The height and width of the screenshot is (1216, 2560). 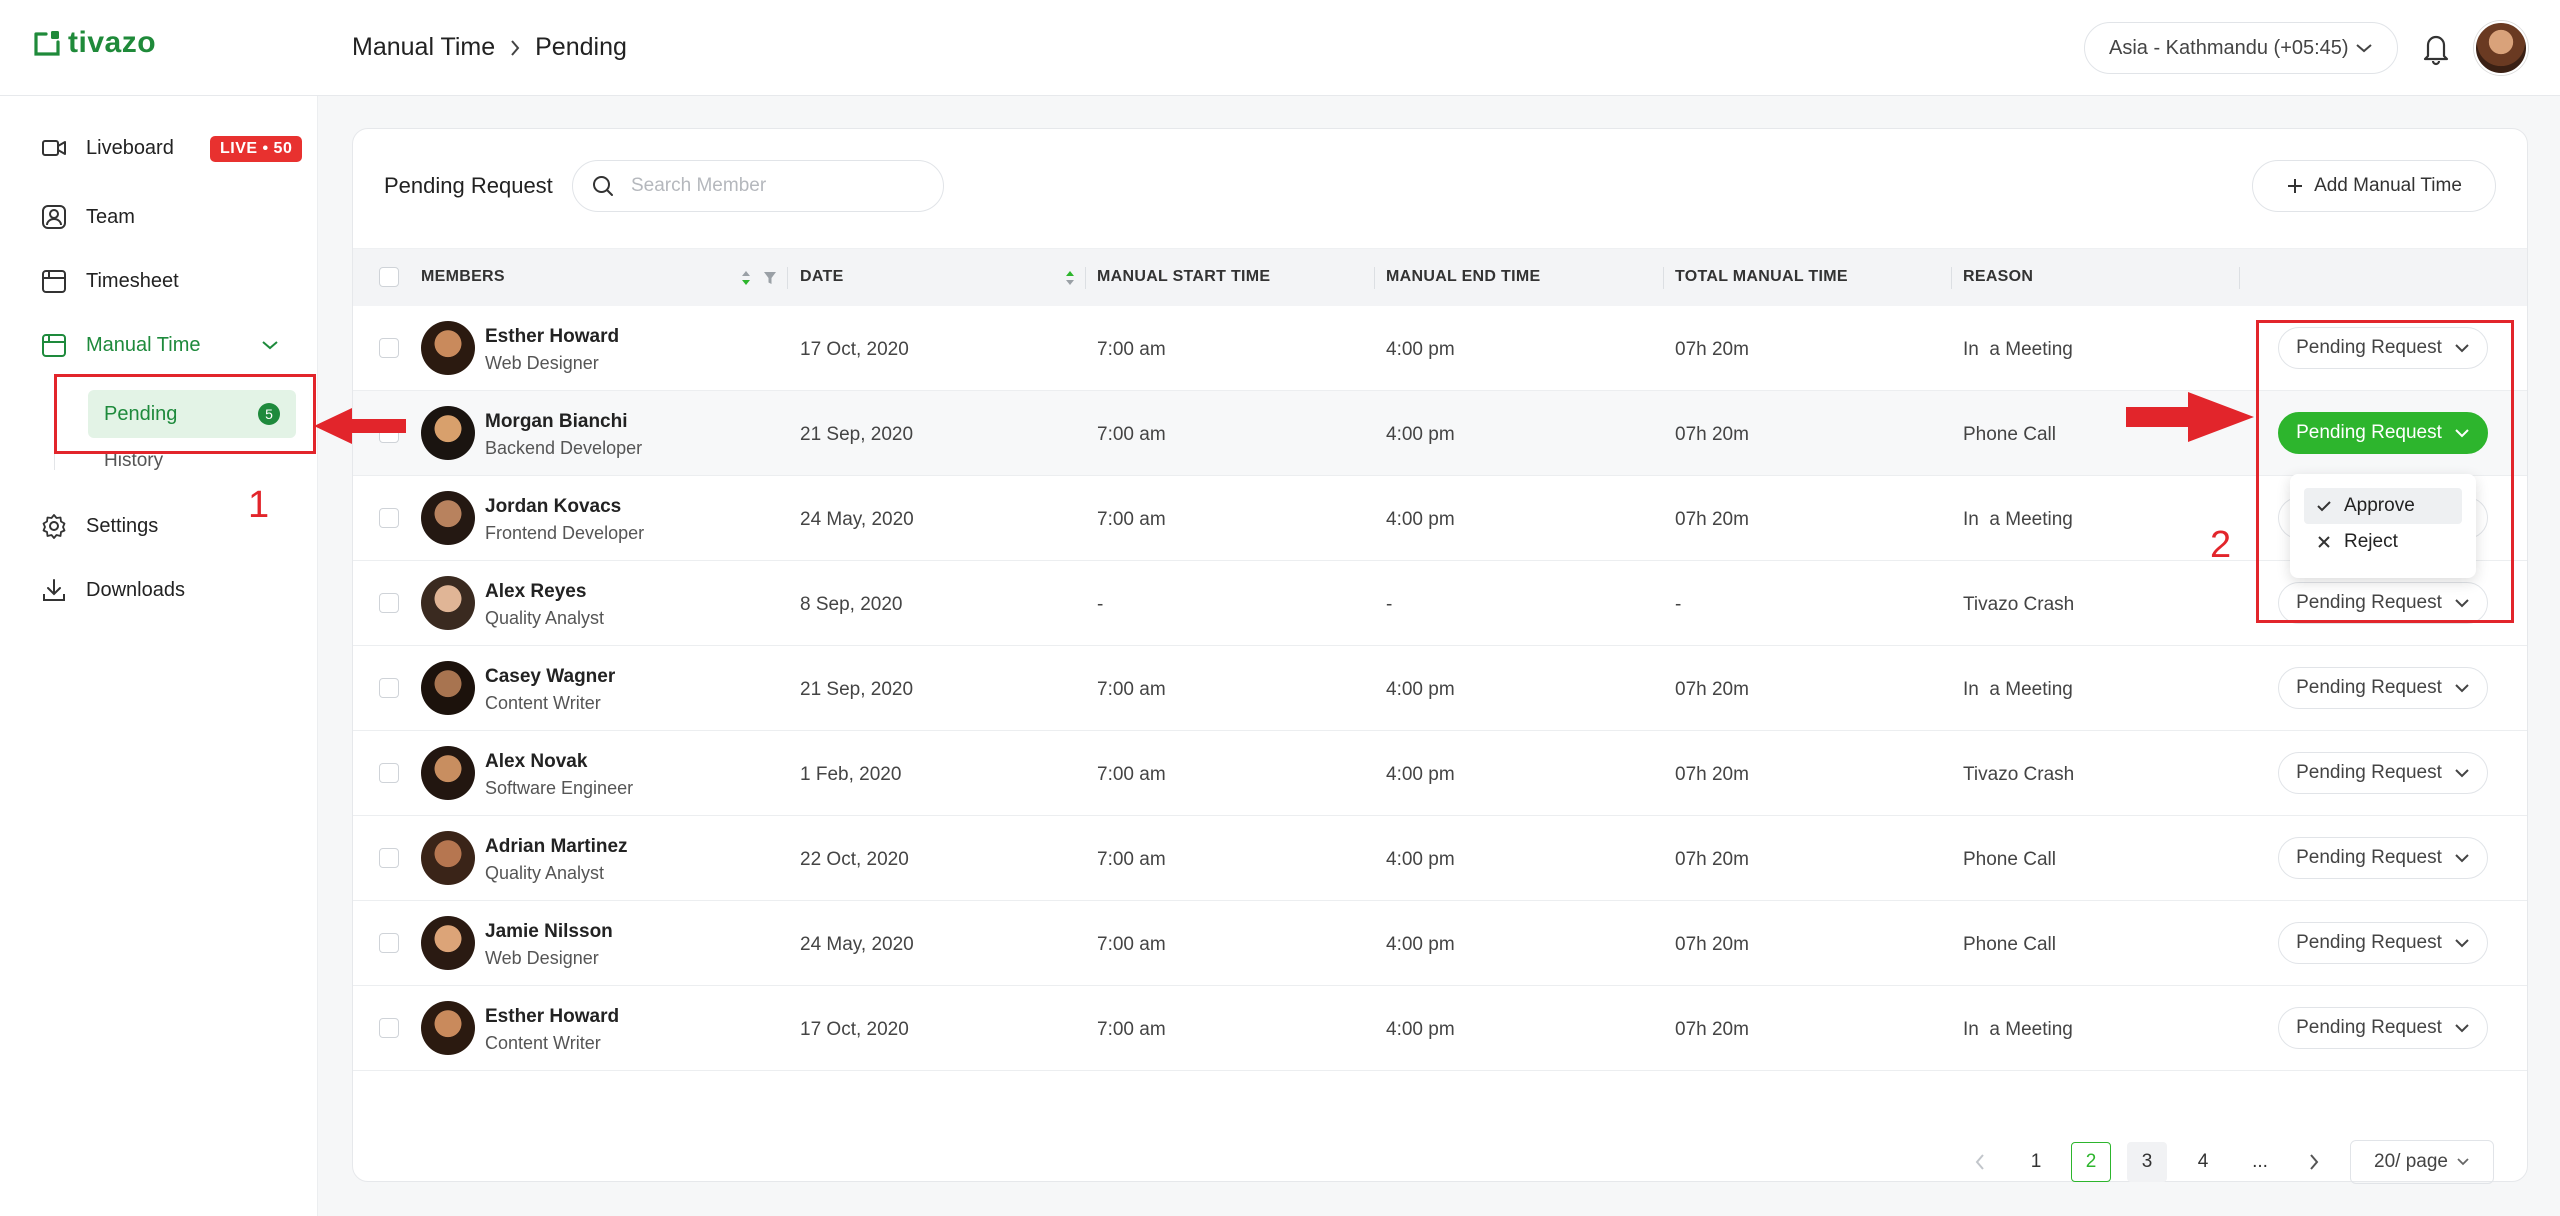 I want to click on reason-cell: Phone Call, so click(x=2009, y=944).